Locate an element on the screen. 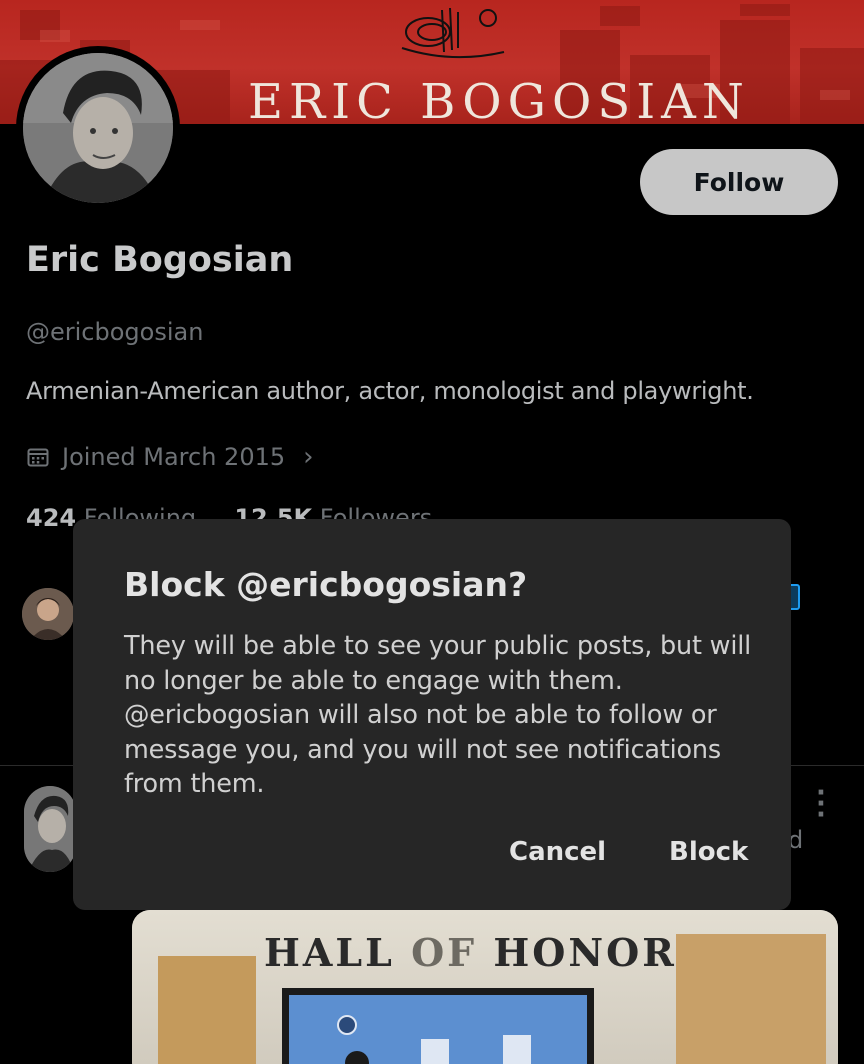  tweet-author-avatar is located at coordinates (50, 829).